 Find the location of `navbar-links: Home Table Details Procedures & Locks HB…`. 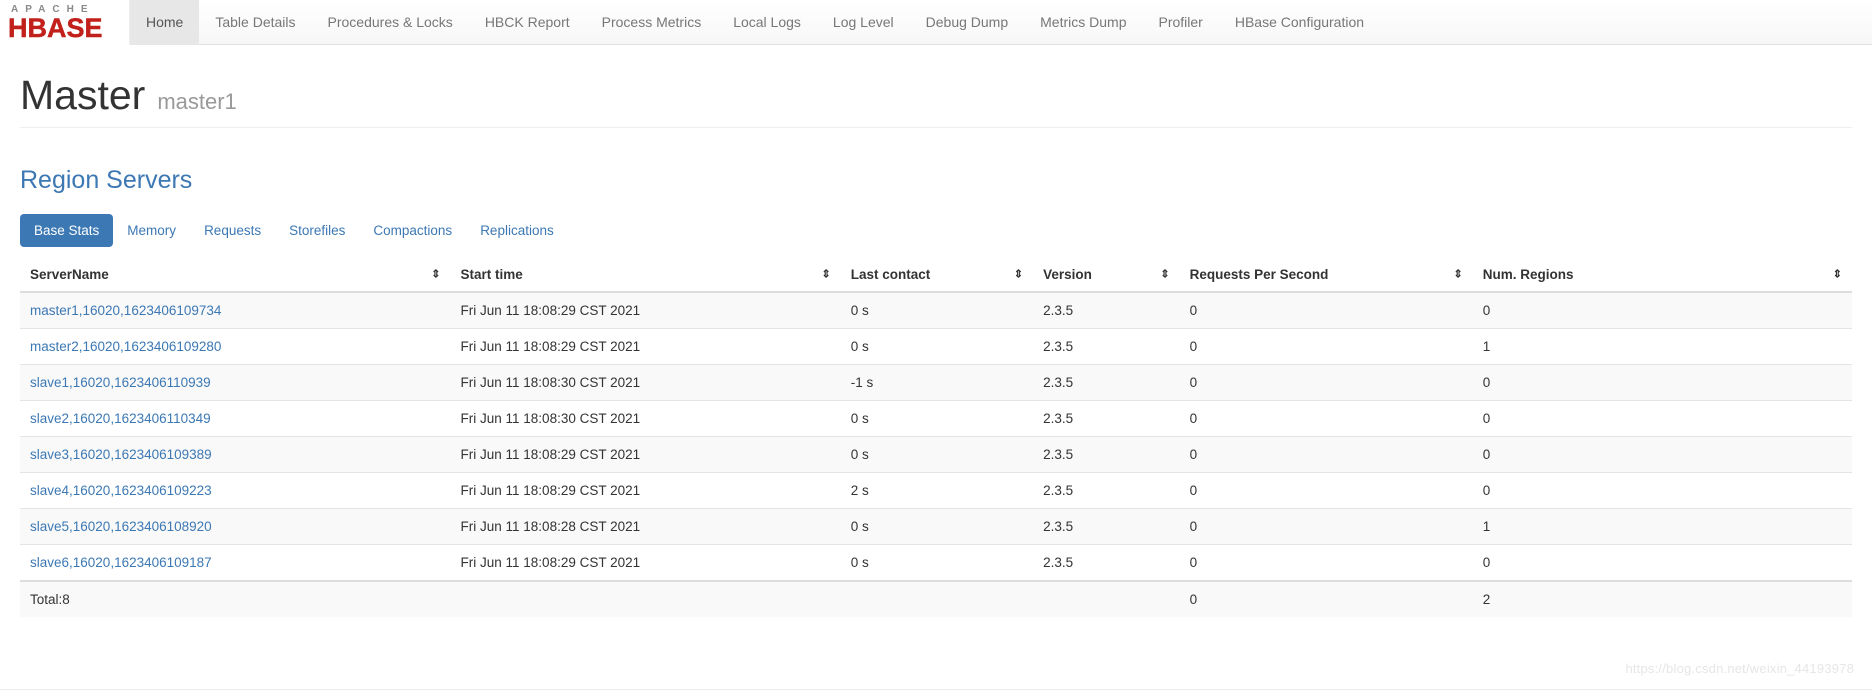

navbar-links: Home Table Details Procedures & Locks HB… is located at coordinates (755, 22).